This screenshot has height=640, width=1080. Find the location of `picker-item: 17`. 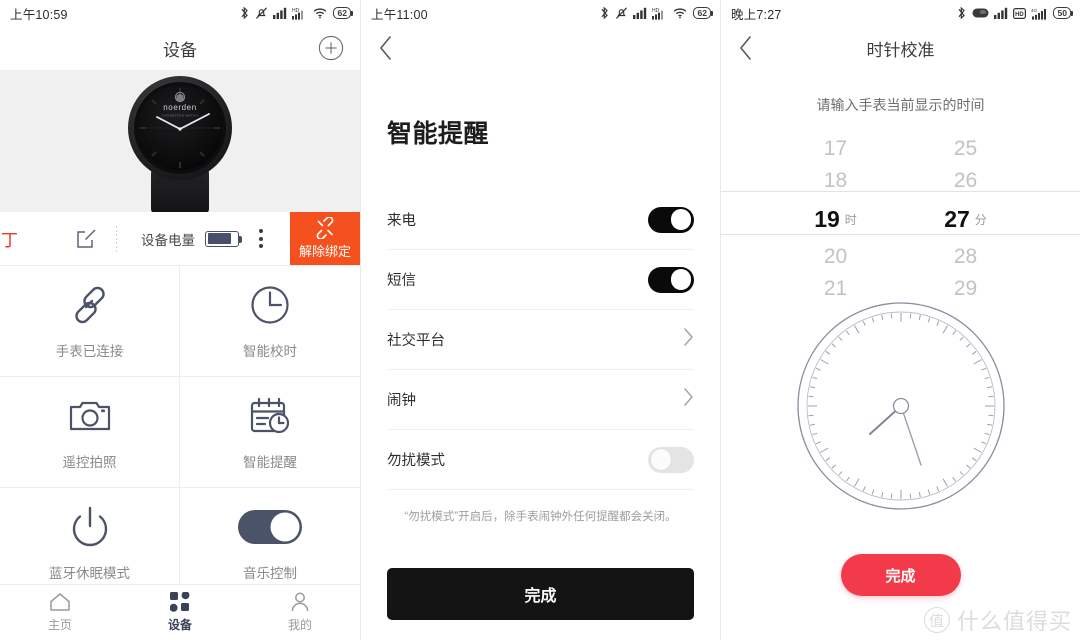

picker-item: 17 is located at coordinates (836, 149).